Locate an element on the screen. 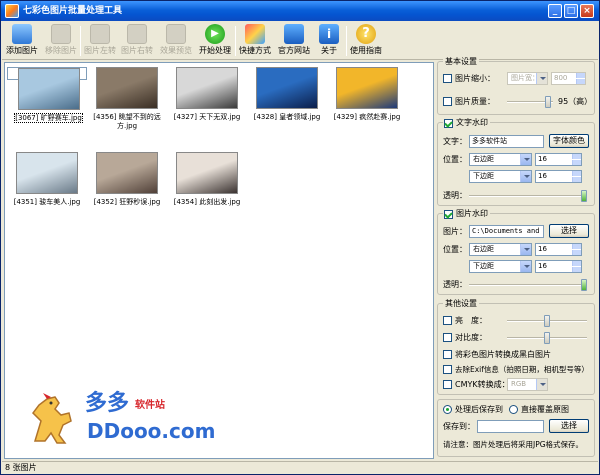  save-to-radio is located at coordinates (447, 409).